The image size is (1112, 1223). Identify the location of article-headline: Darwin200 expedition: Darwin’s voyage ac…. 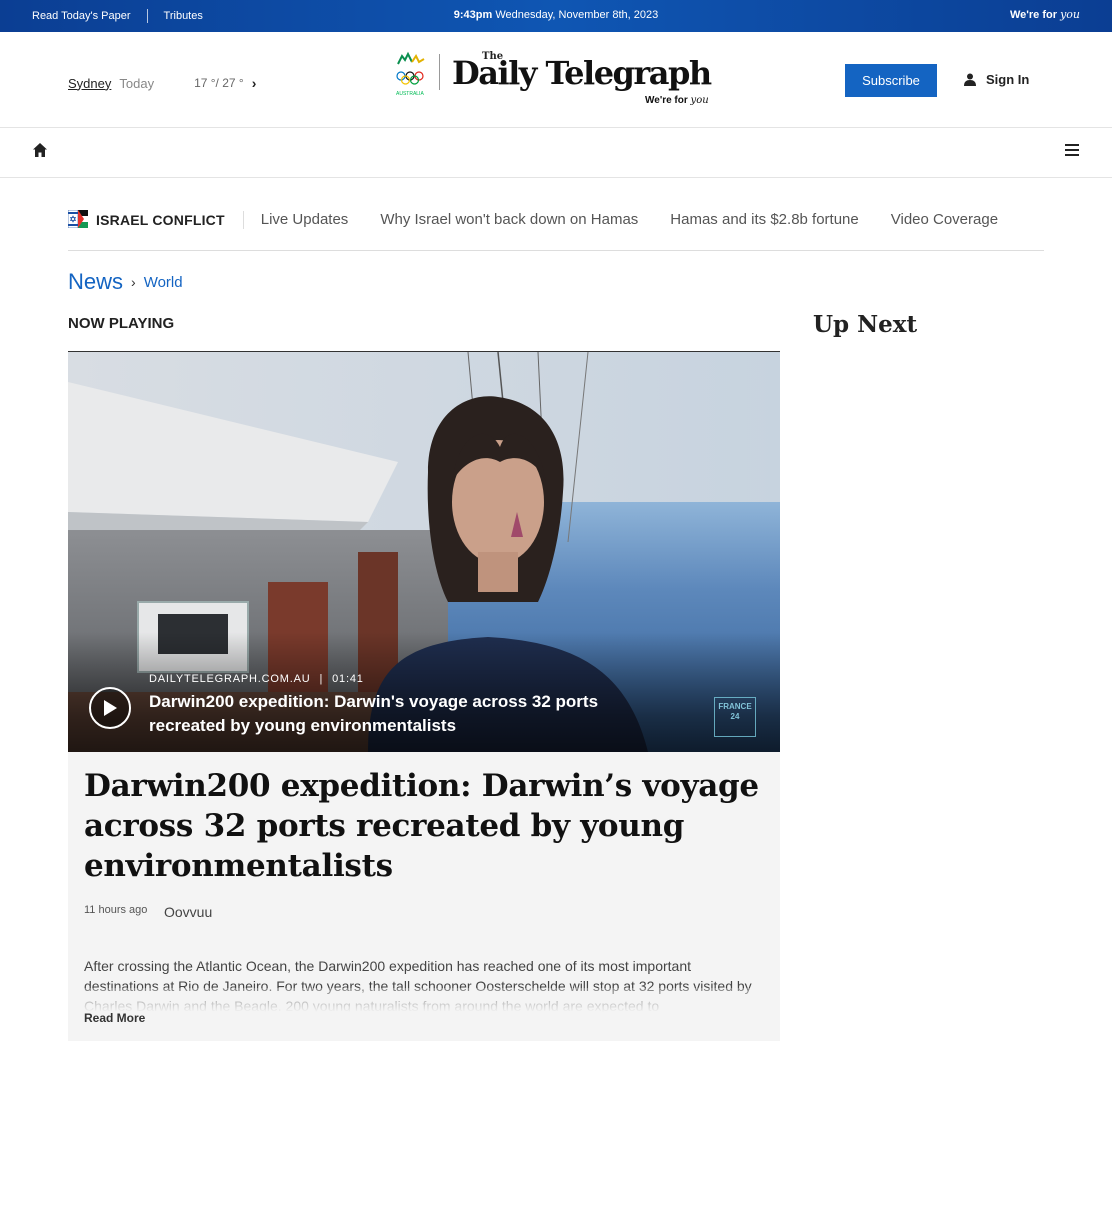
(421, 826).